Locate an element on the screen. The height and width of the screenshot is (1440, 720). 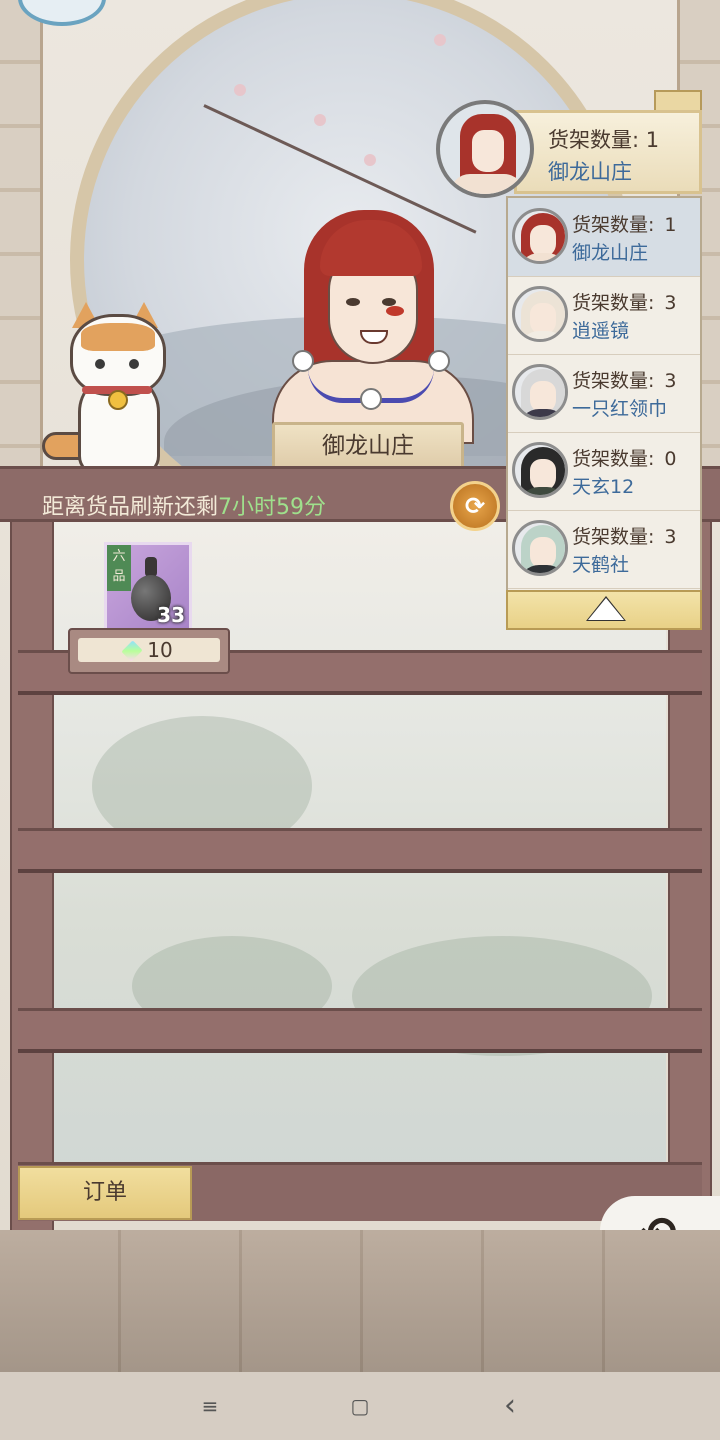
price-inner: 10 is located at coordinates (149, 650).